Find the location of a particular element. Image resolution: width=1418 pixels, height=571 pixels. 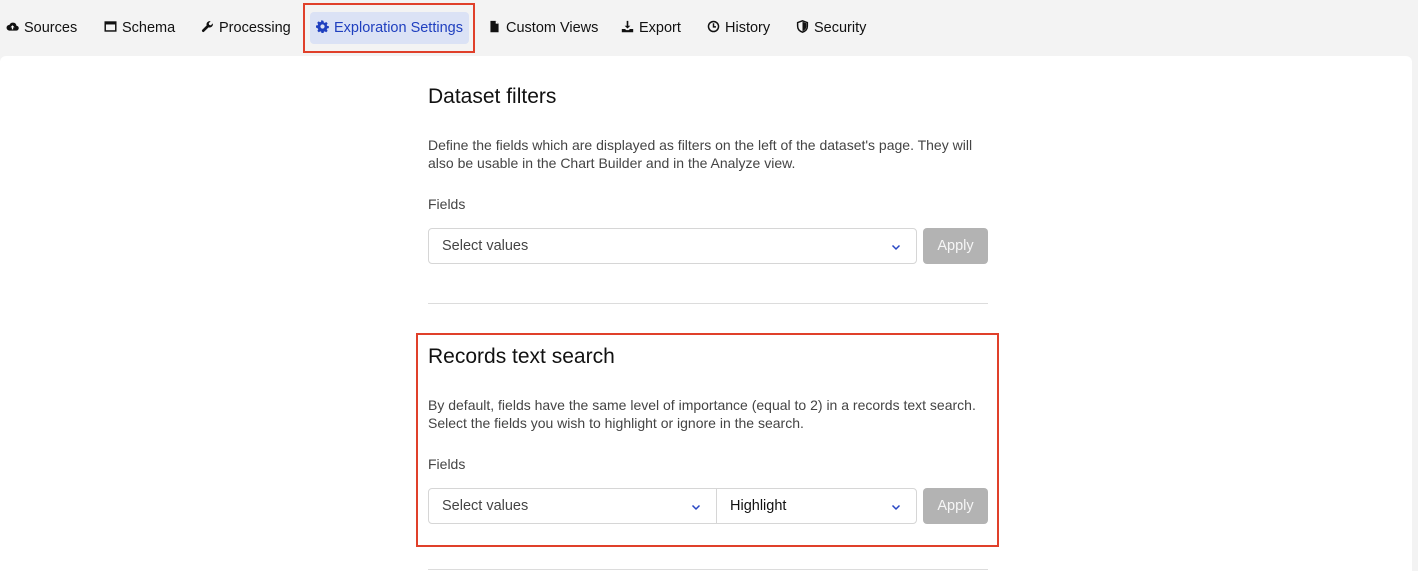

tab-history: History is located at coordinates (738, 28).